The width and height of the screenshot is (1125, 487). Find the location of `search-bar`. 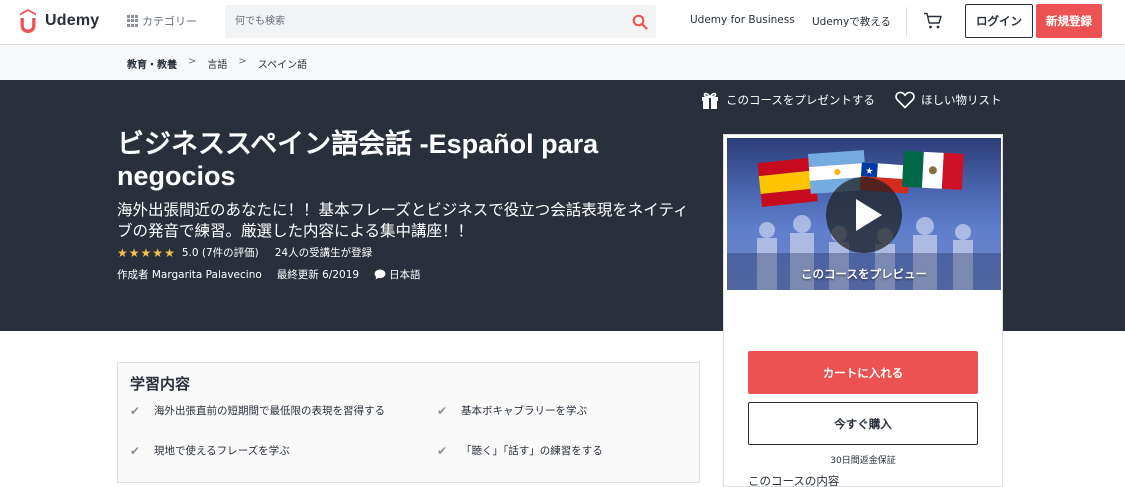

search-bar is located at coordinates (440, 21).